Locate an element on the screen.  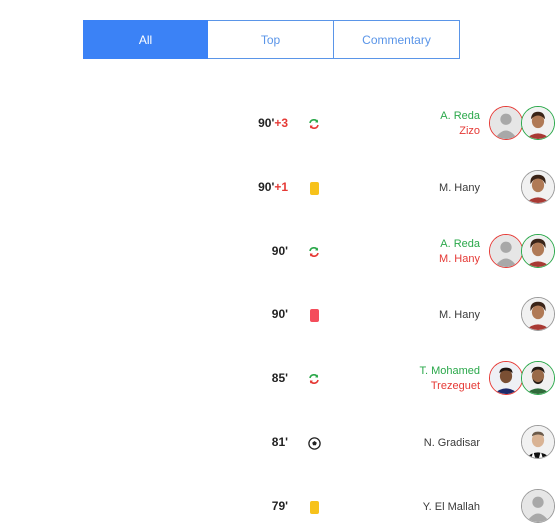
event-added-time: +1 is located at coordinates (281, 187).